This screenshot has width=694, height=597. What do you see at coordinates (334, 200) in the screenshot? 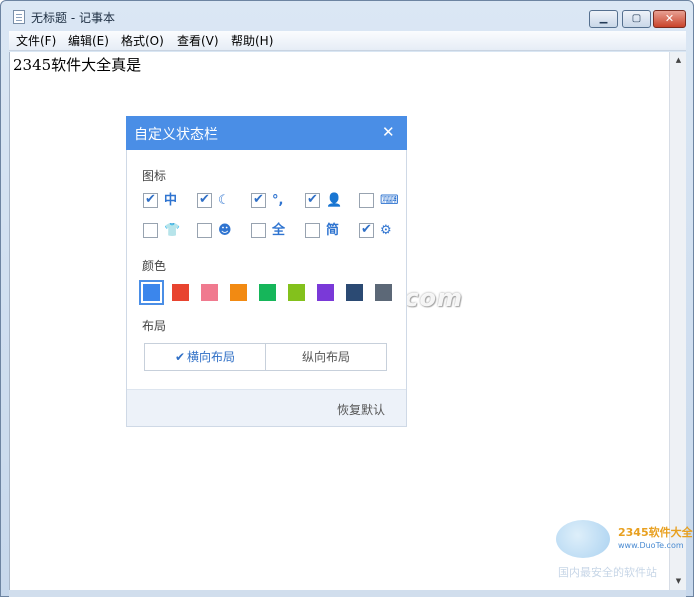
I see `user-icon: 👤` at bounding box center [334, 200].